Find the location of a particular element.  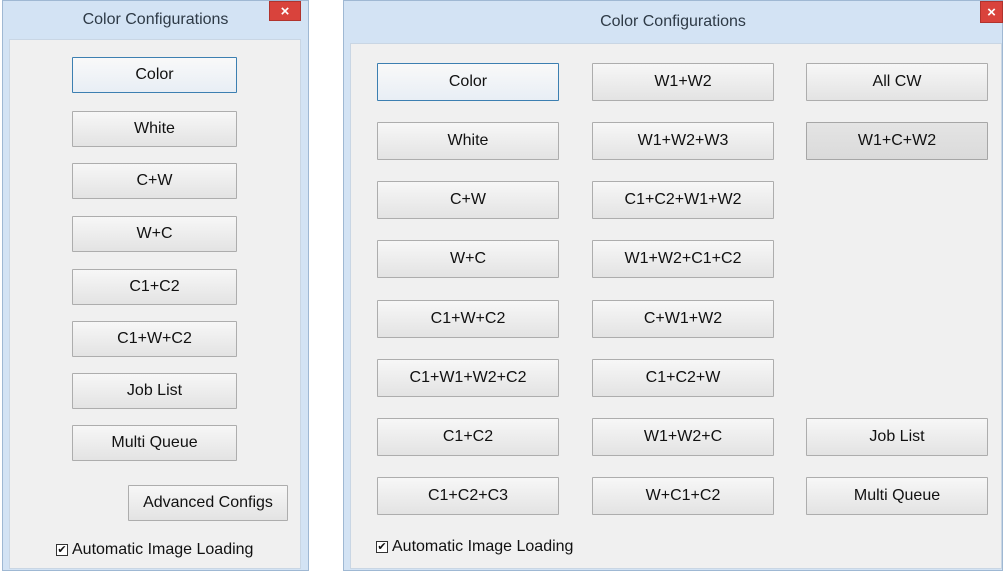

c-w-button: C+W is located at coordinates (468, 200).